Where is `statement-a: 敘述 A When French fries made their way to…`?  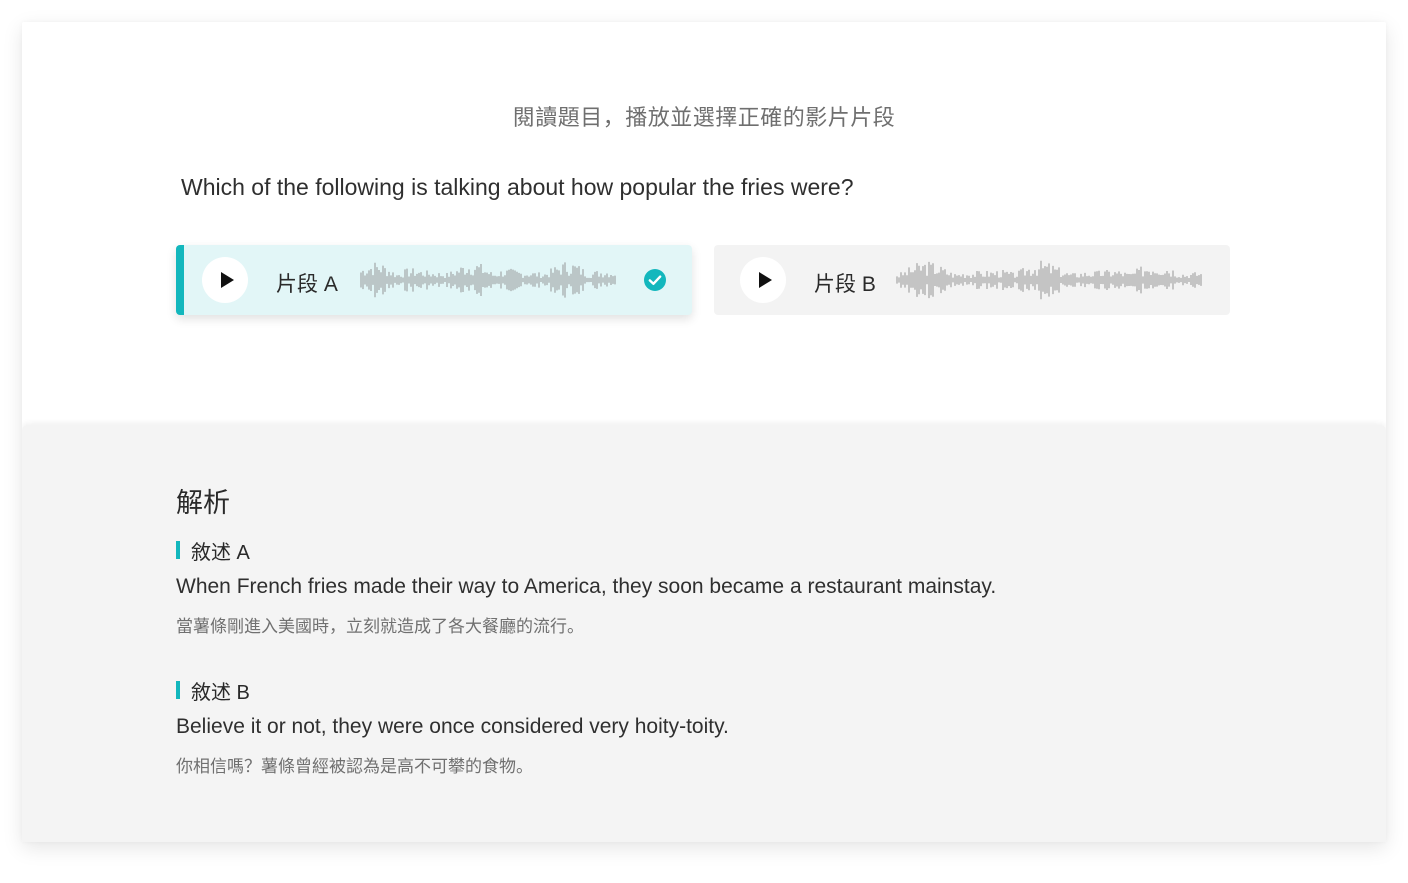 statement-a: 敘述 A When French fries made their way to… is located at coordinates (586, 587).